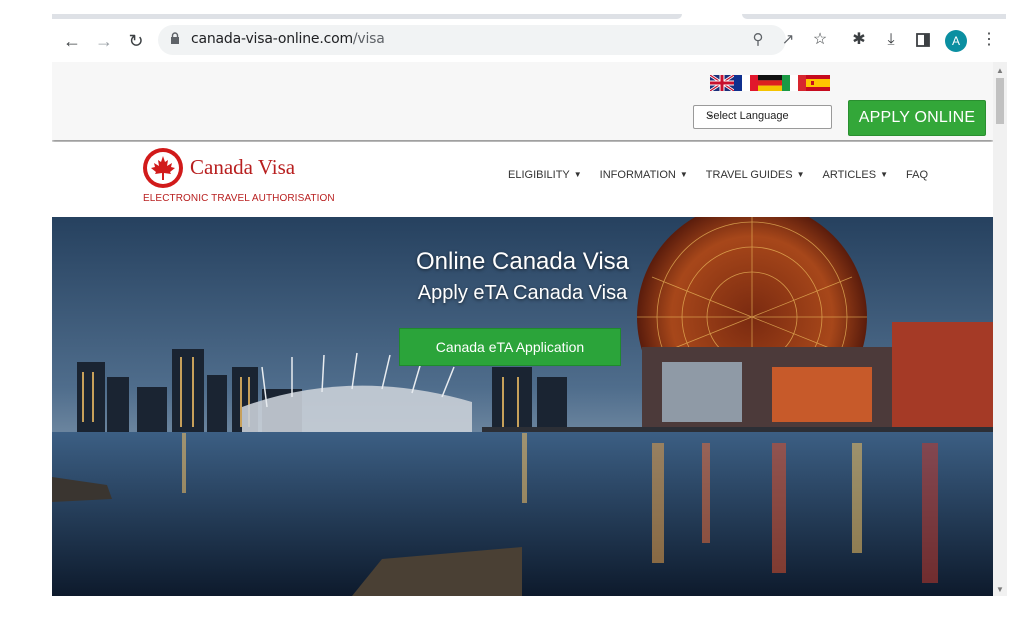 Image resolution: width=1015 pixels, height=618 pixels. I want to click on scroll-up-icon: ▲, so click(1000, 70).